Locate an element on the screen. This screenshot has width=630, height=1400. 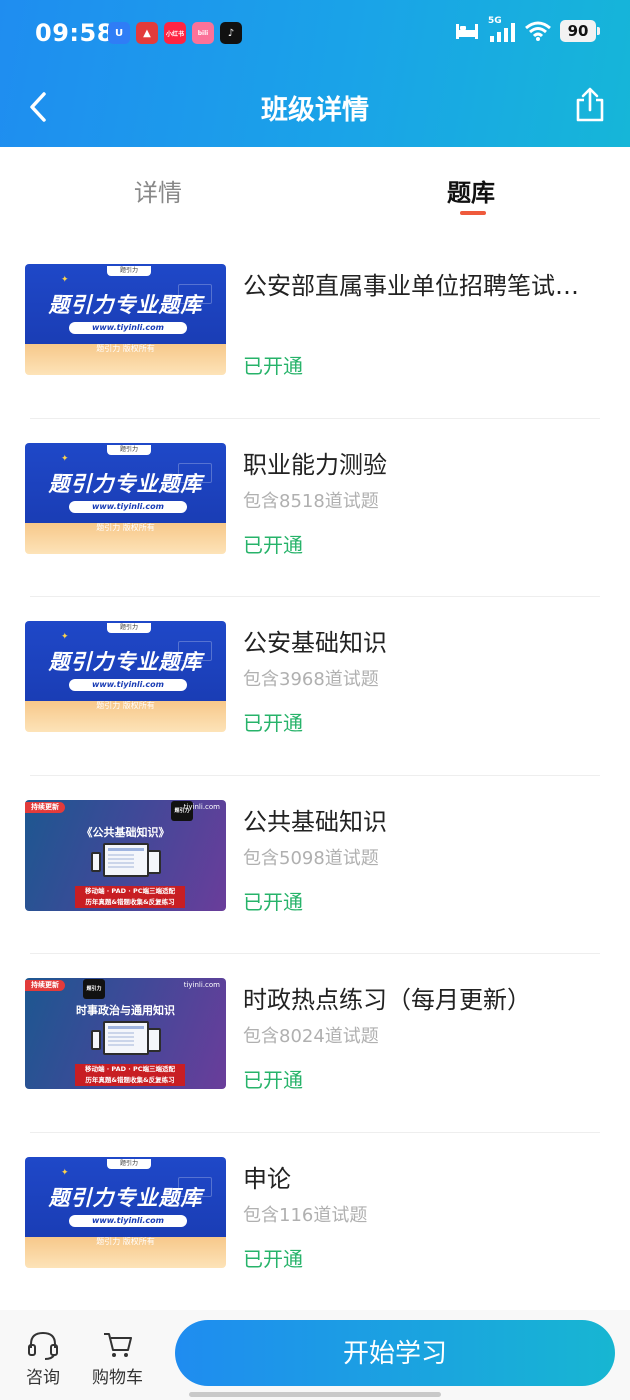
active-tab-indicator is located at coordinates (473, 213).